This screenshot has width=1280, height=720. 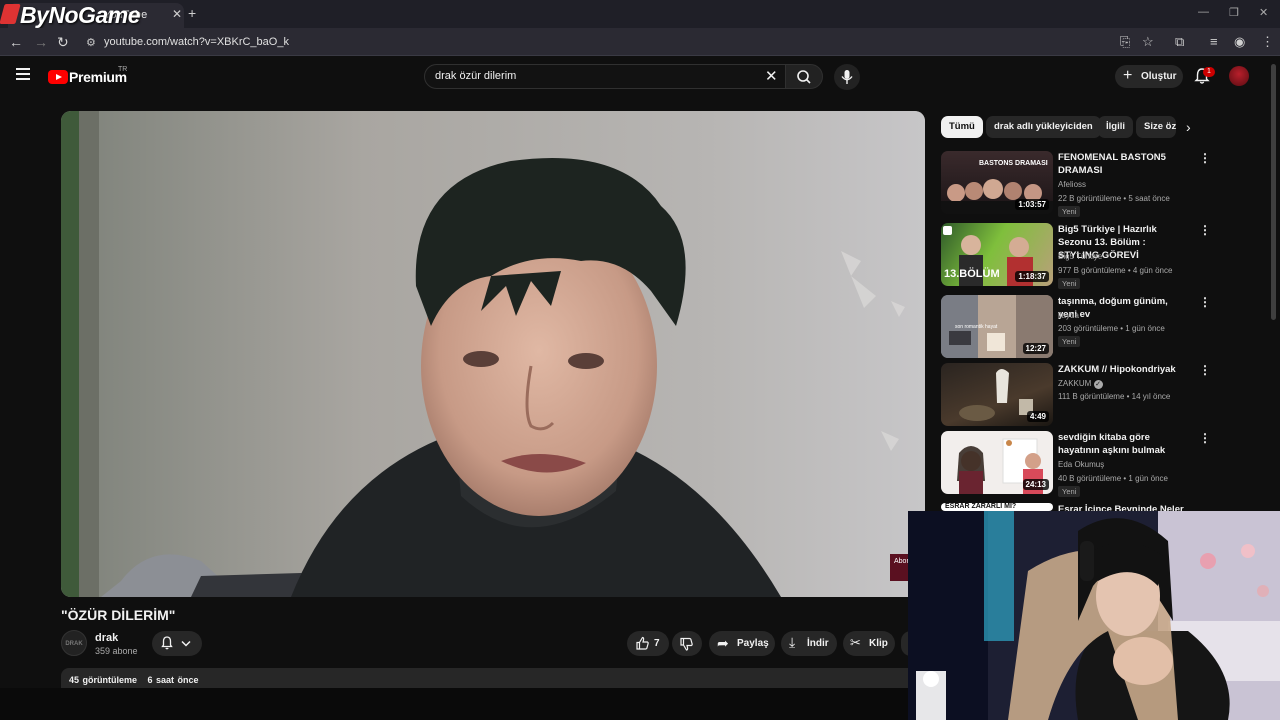 What do you see at coordinates (1080, 384) in the screenshot?
I see `channel-name: ZAKKUM ✓` at bounding box center [1080, 384].